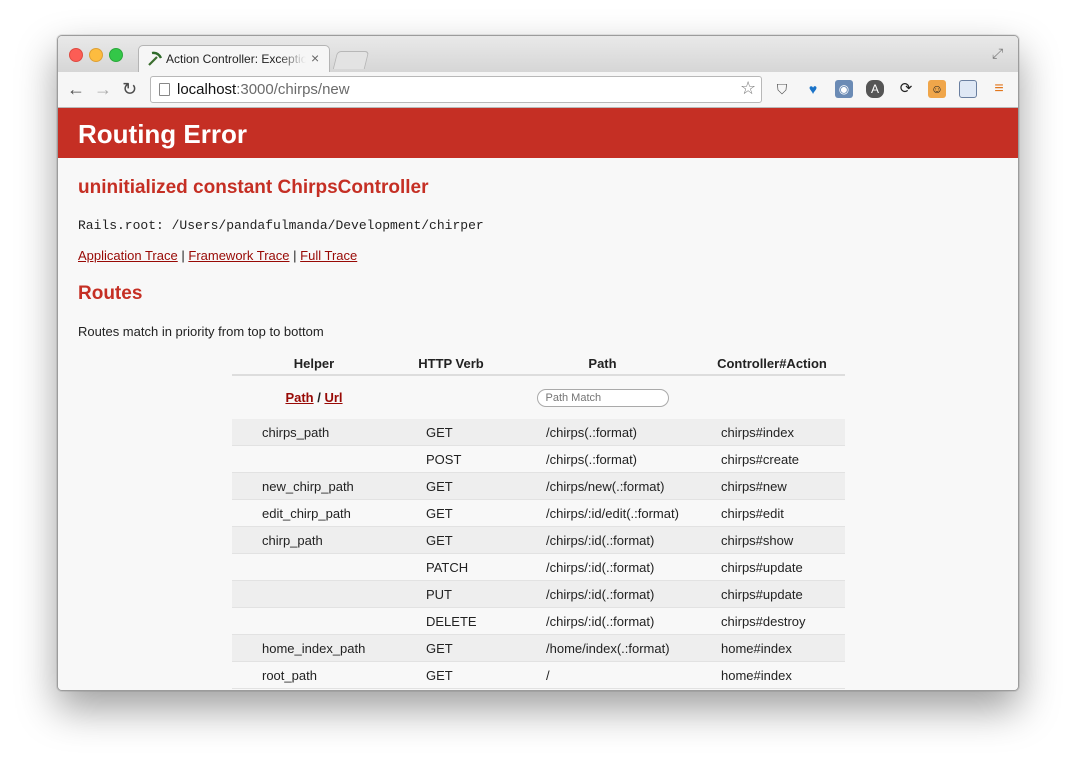 This screenshot has height=769, width=1074. Describe the element at coordinates (314, 432) in the screenshot. I see `helper-cell: chirps_path` at that location.